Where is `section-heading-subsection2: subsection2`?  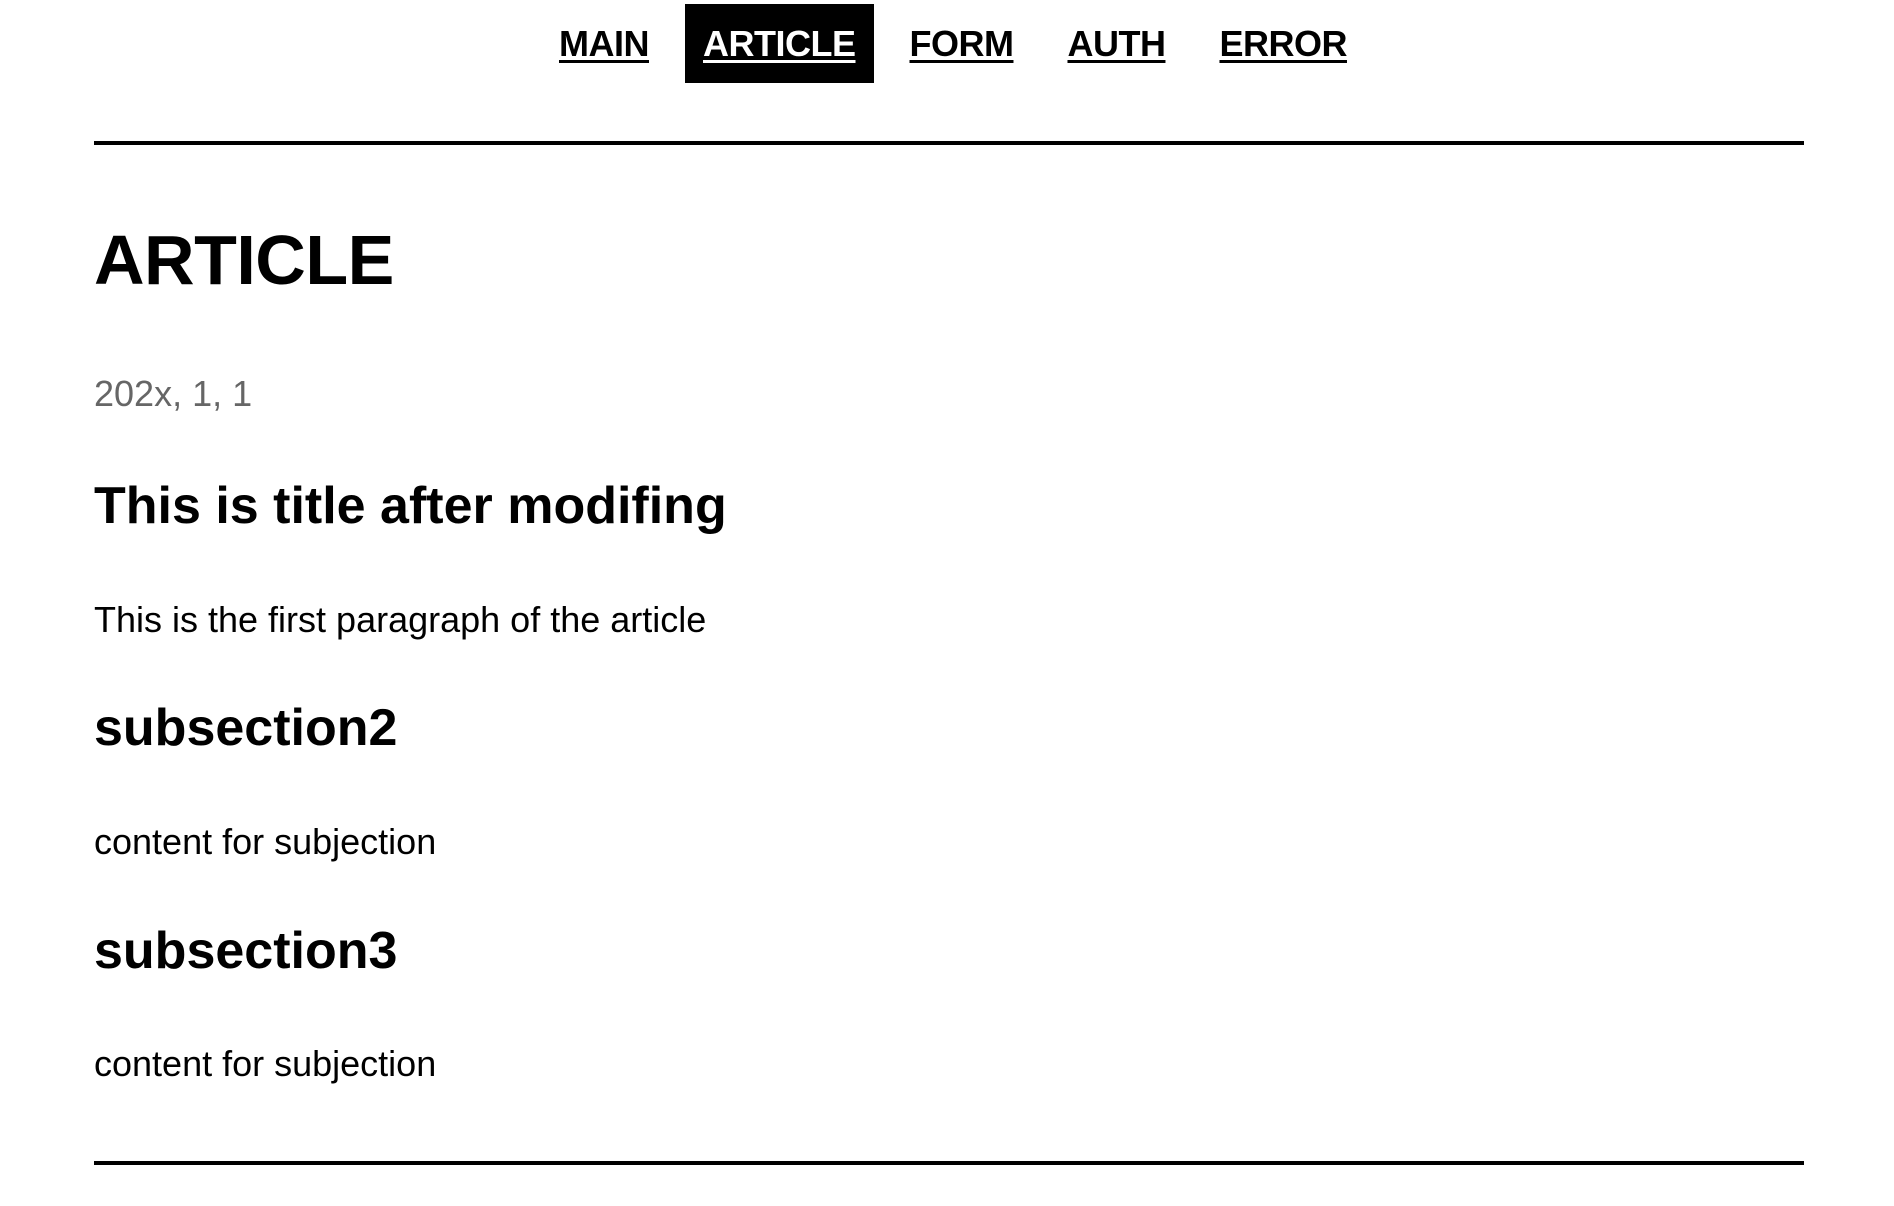
section-heading-subsection2: subsection2 is located at coordinates (246, 728).